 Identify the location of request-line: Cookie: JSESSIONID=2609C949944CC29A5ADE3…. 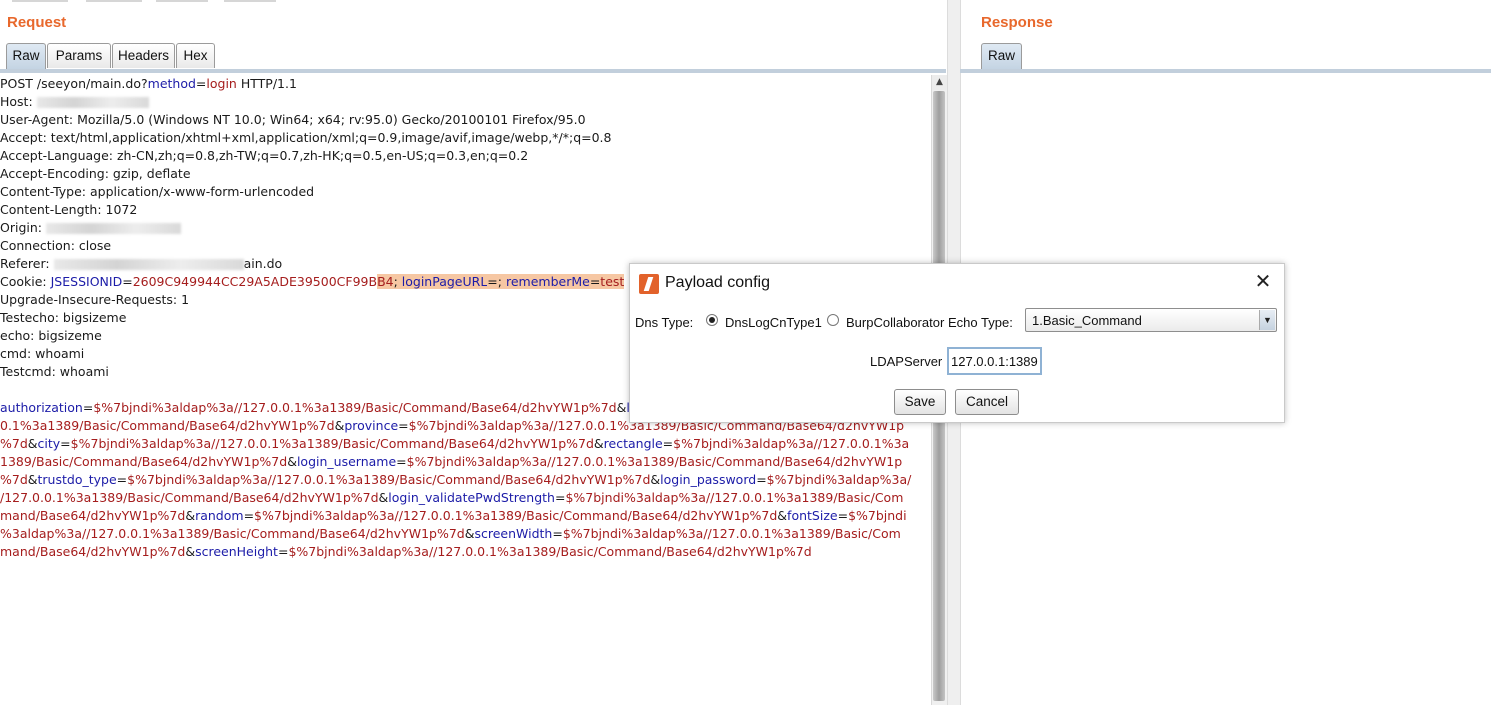
(312, 282).